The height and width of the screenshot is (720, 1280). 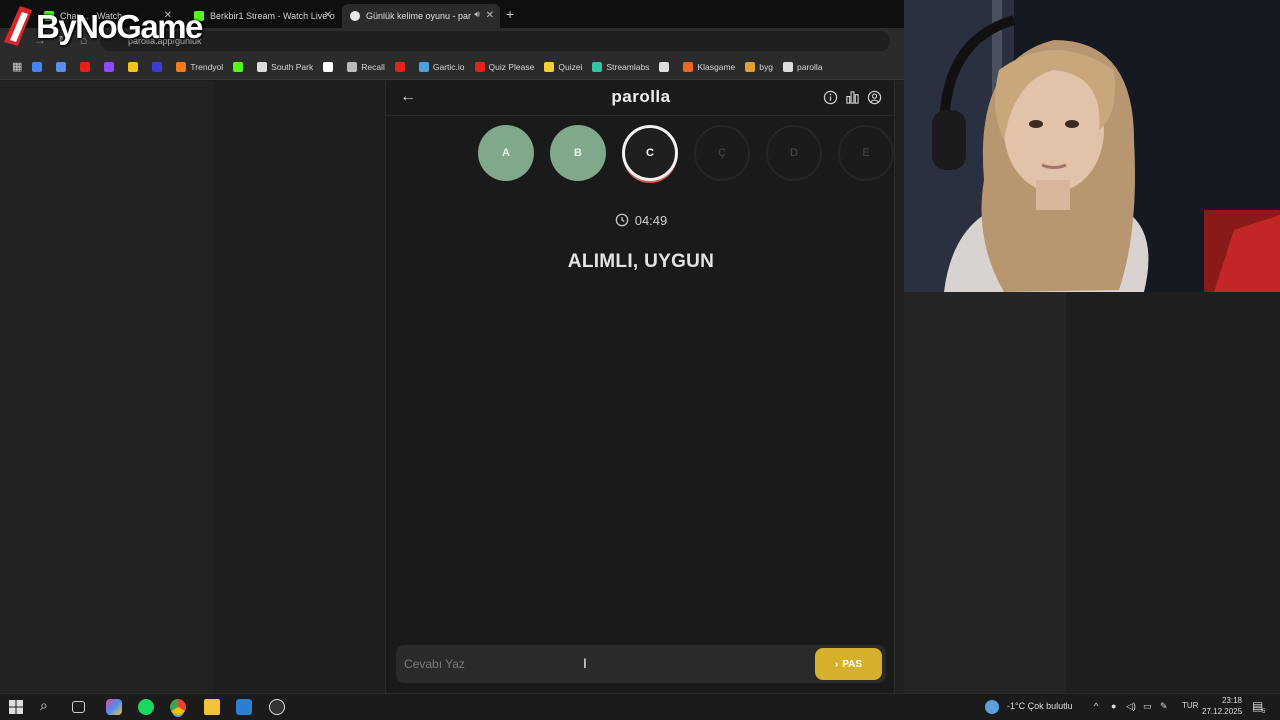 I want to click on audio-icon: 🔊︎, so click(x=477, y=14).